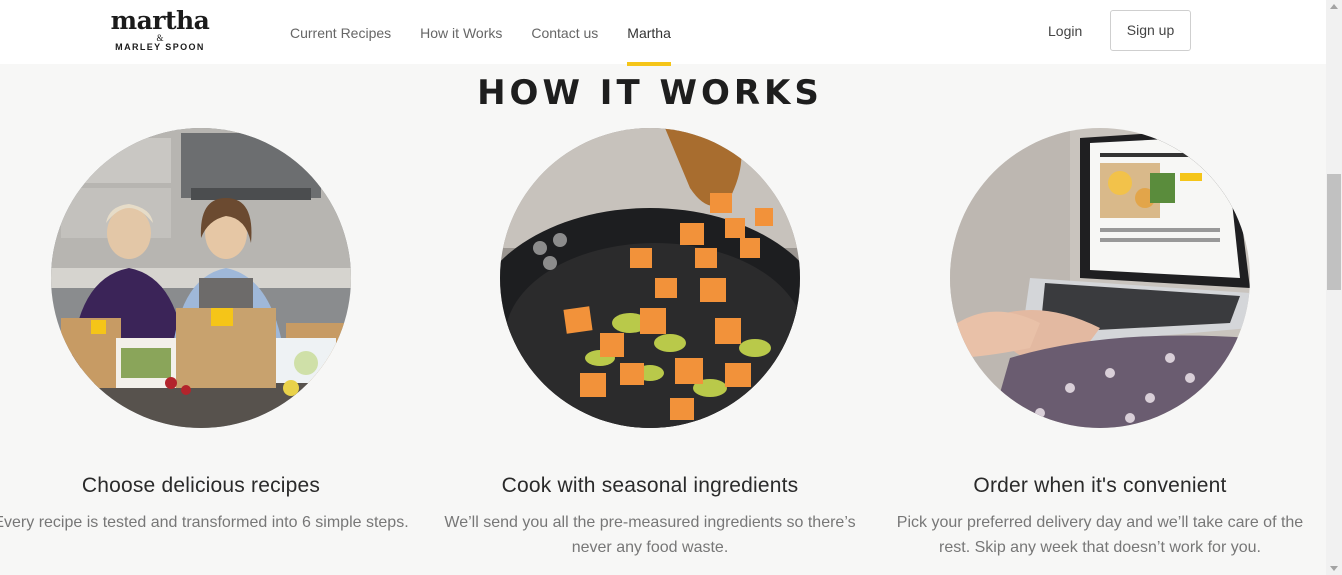 This screenshot has width=1342, height=575. I want to click on scroll-down-arrow-icon, so click(1334, 568).